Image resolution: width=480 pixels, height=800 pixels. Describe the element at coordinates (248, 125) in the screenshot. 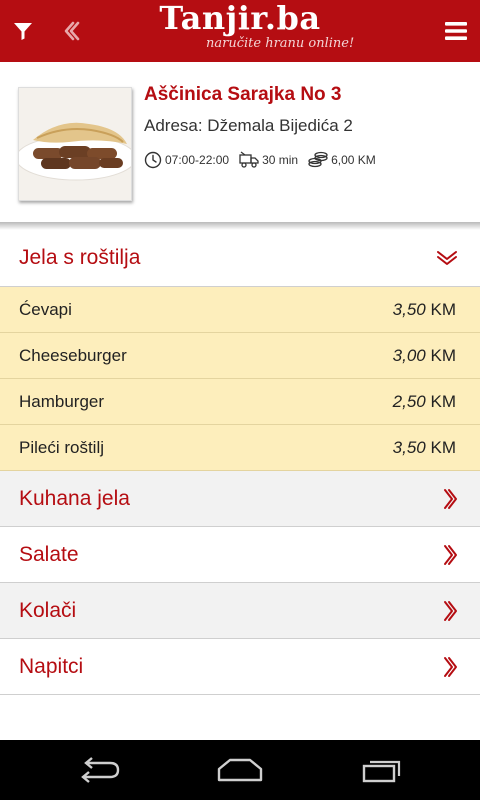

I see `restaurant-address: Adresa: Džemala Bijedića 2` at that location.